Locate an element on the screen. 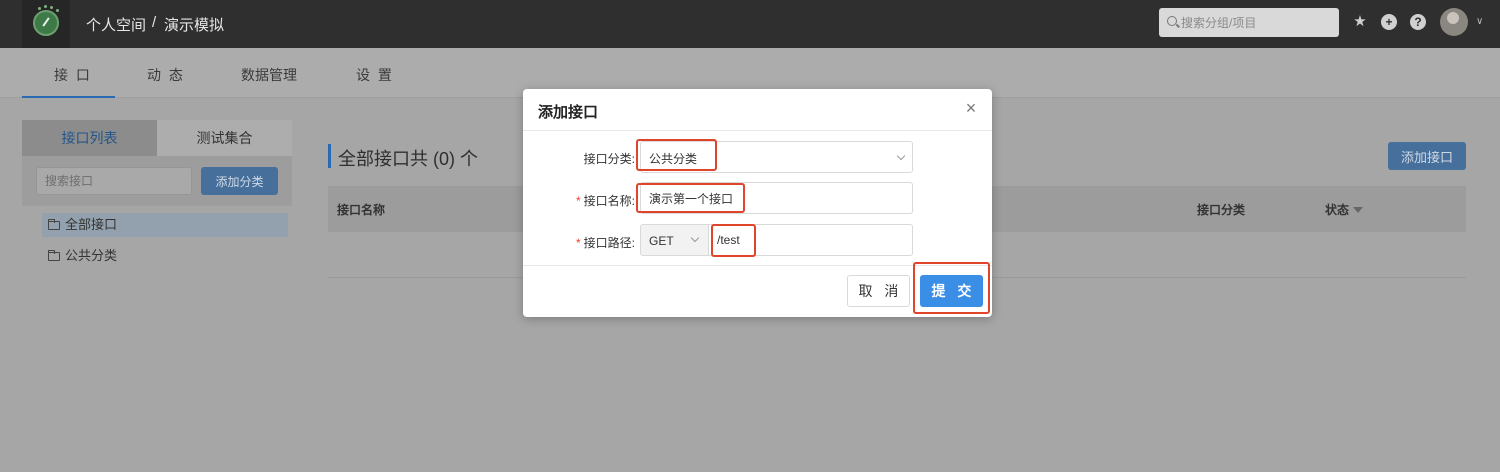 This screenshot has width=1500, height=472. plus-circle-icon: + is located at coordinates (1389, 22).